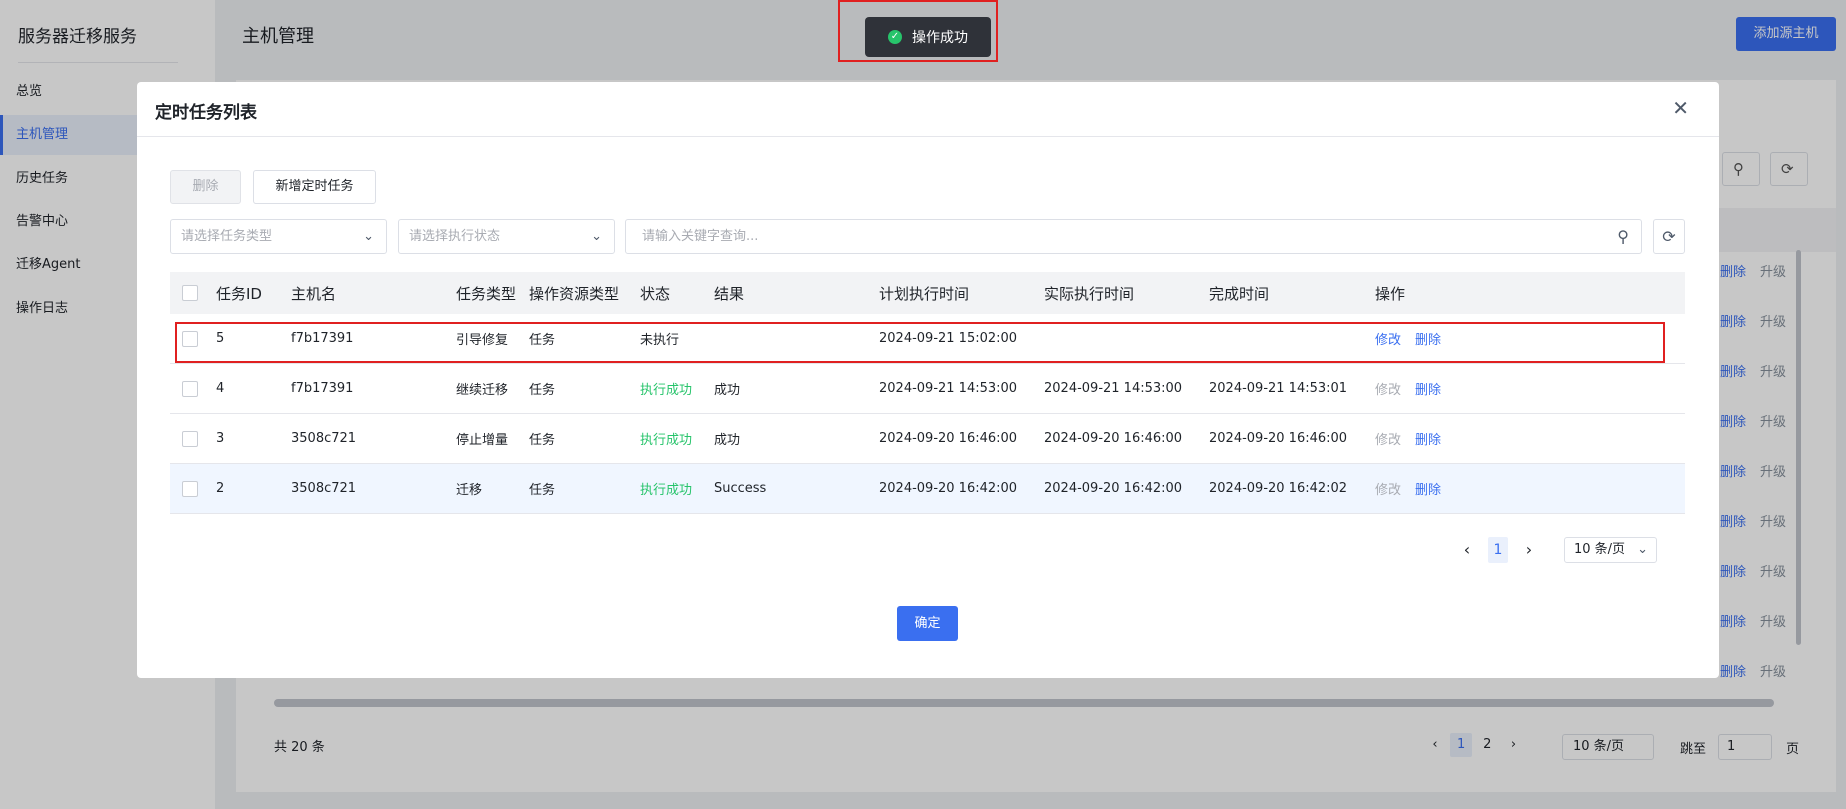 The image size is (1846, 809). Describe the element at coordinates (948, 388) in the screenshot. I see `cell-planned-time: 2024-09-21 14:53:00` at that location.